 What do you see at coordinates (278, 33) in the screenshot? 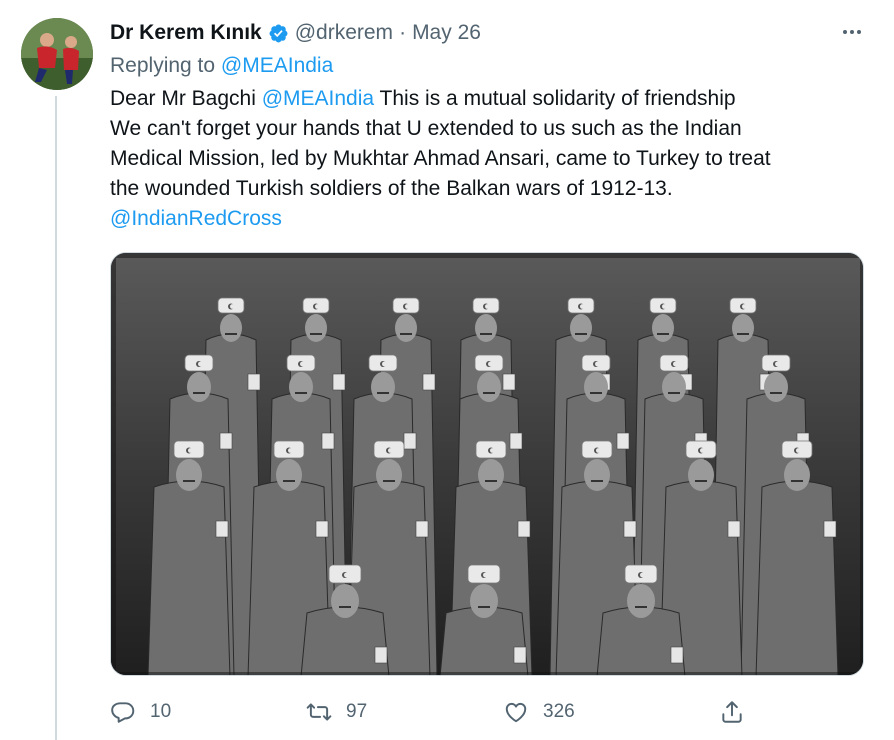
I see `verified-badge-icon` at bounding box center [278, 33].